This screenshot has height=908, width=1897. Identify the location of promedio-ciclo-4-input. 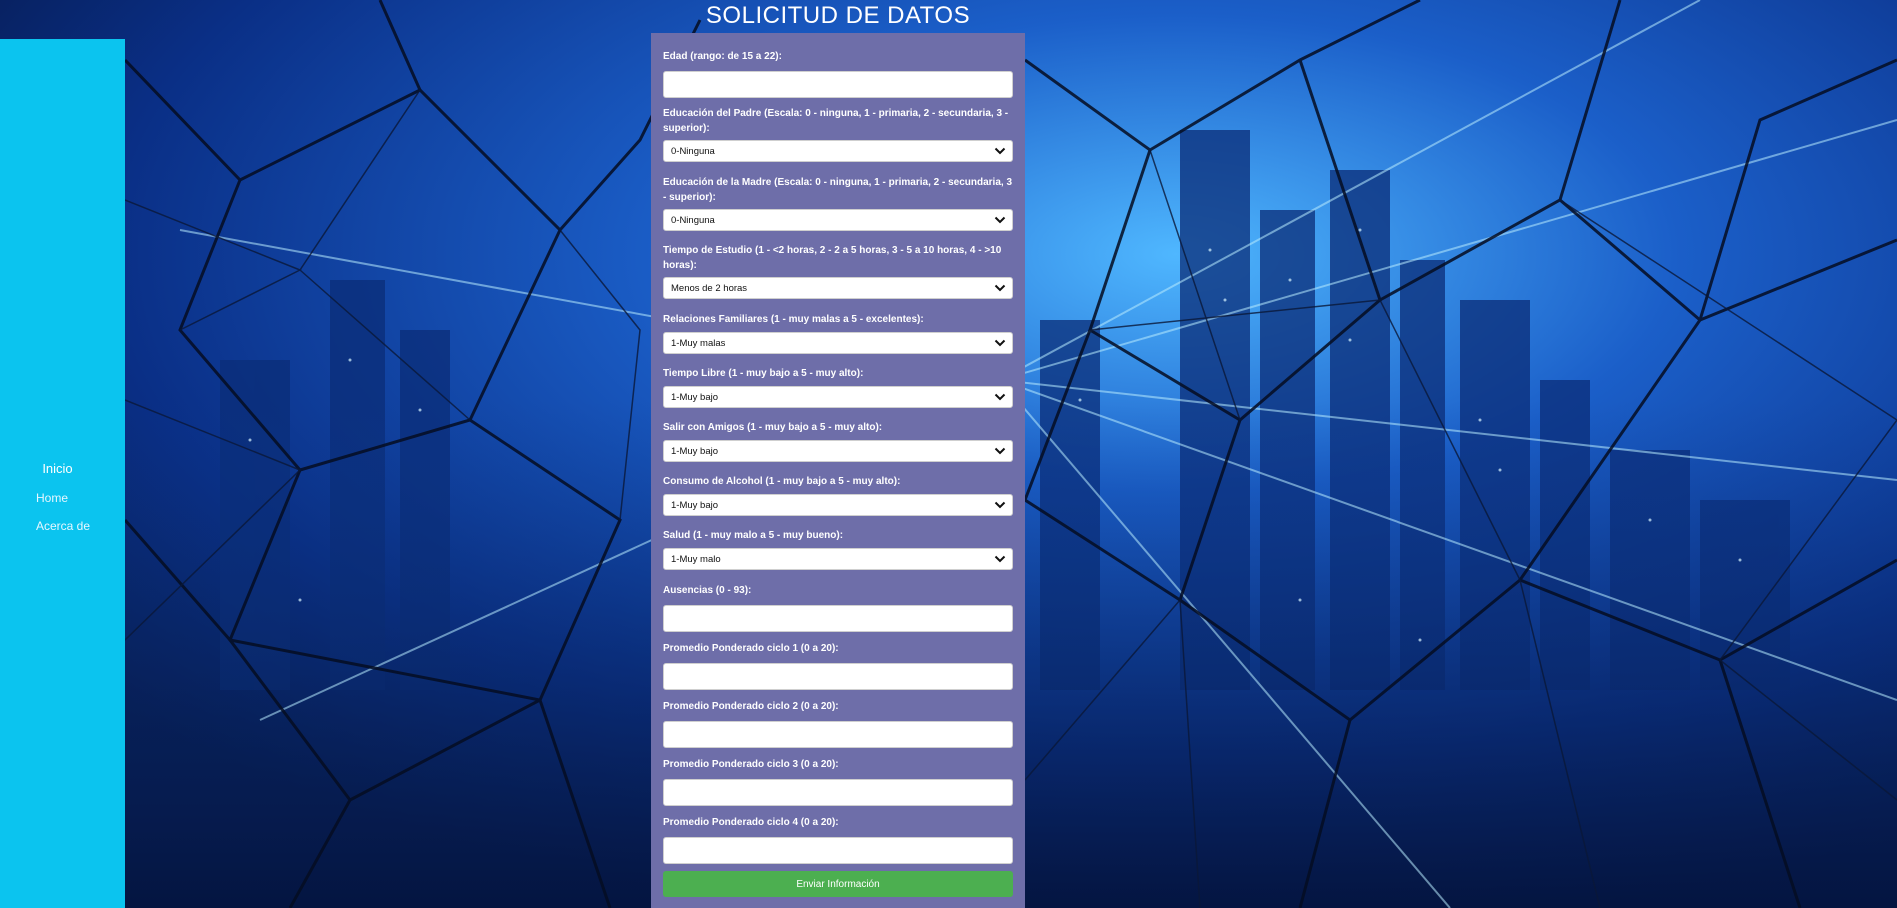
(838, 850).